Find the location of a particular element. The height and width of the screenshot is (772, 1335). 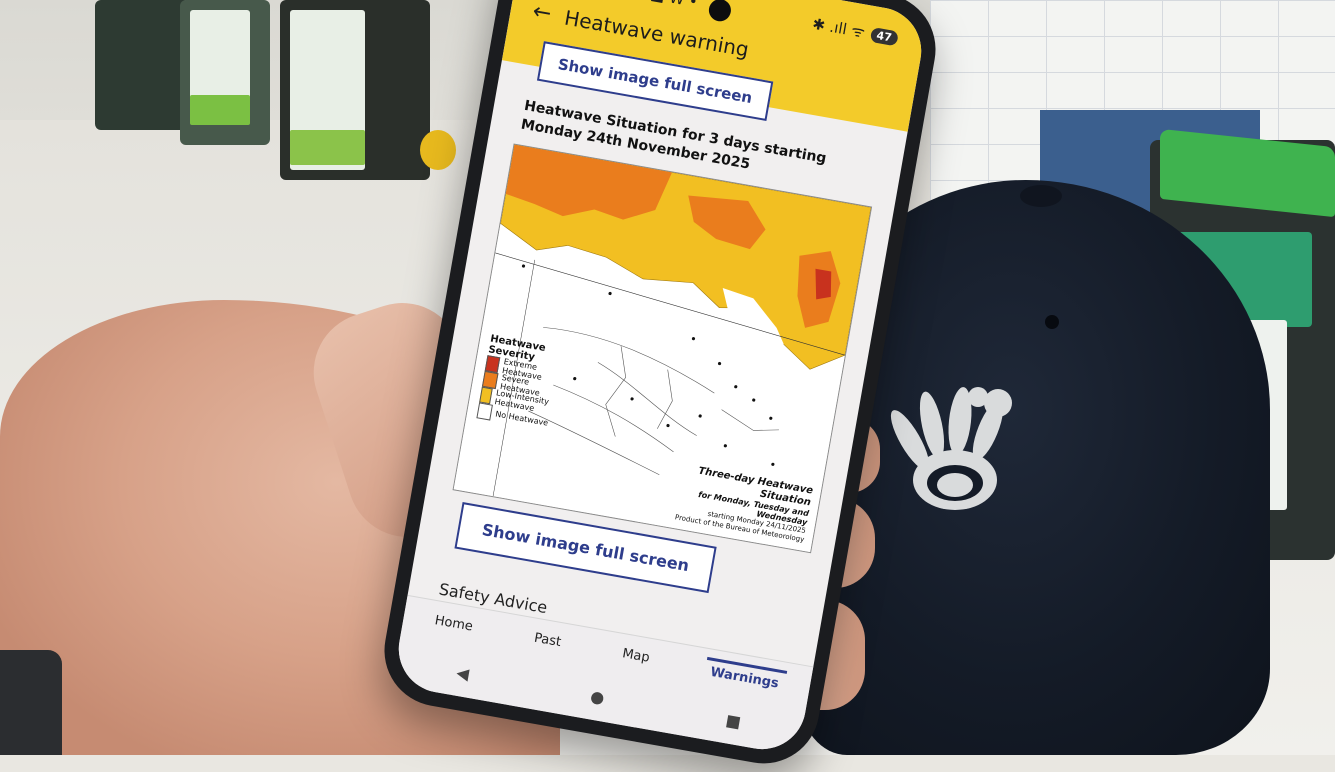

status-notifications: C ■ W • is located at coordinates (666, 5).